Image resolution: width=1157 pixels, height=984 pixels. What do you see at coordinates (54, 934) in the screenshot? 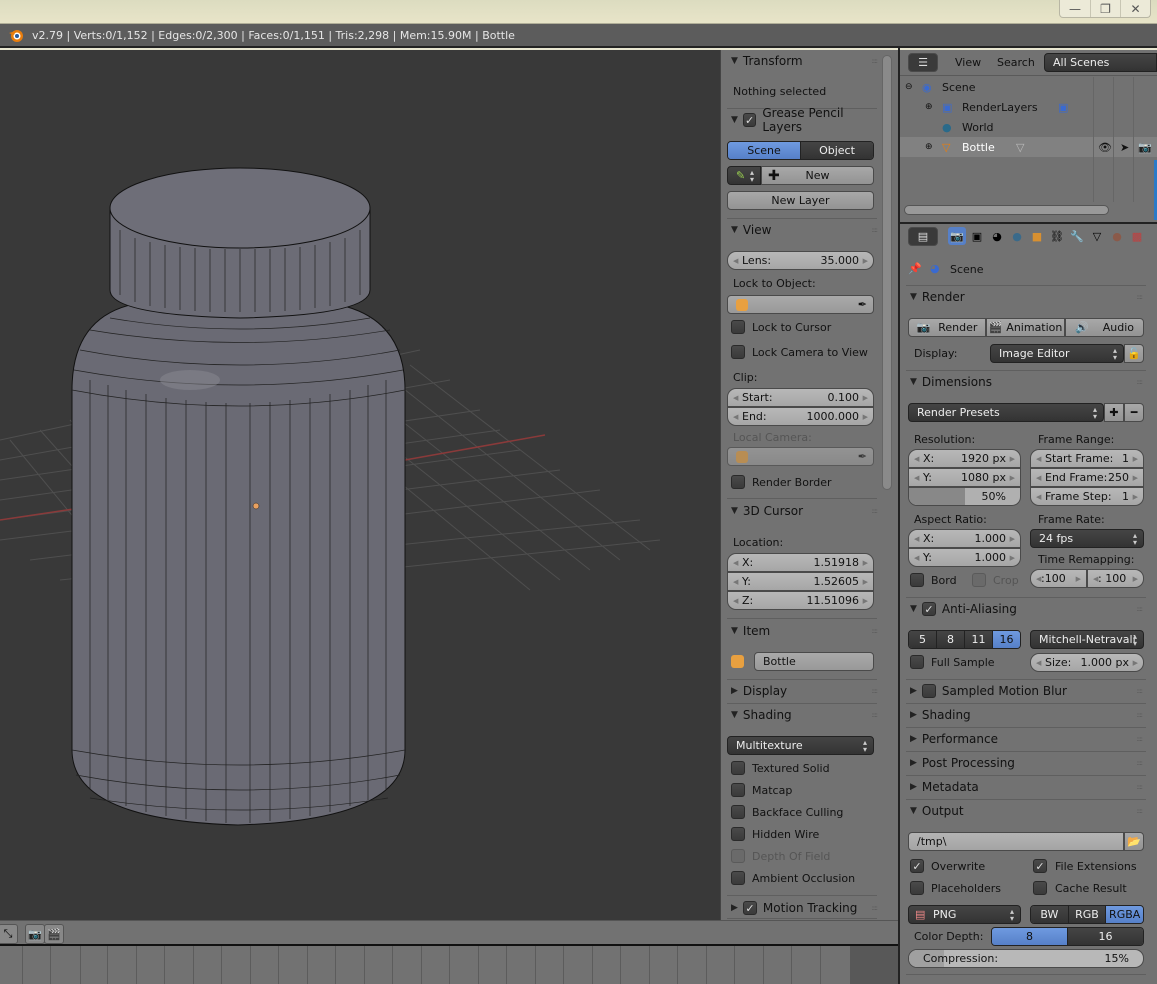
I see `render-animation-icon: 🎬` at bounding box center [54, 934].